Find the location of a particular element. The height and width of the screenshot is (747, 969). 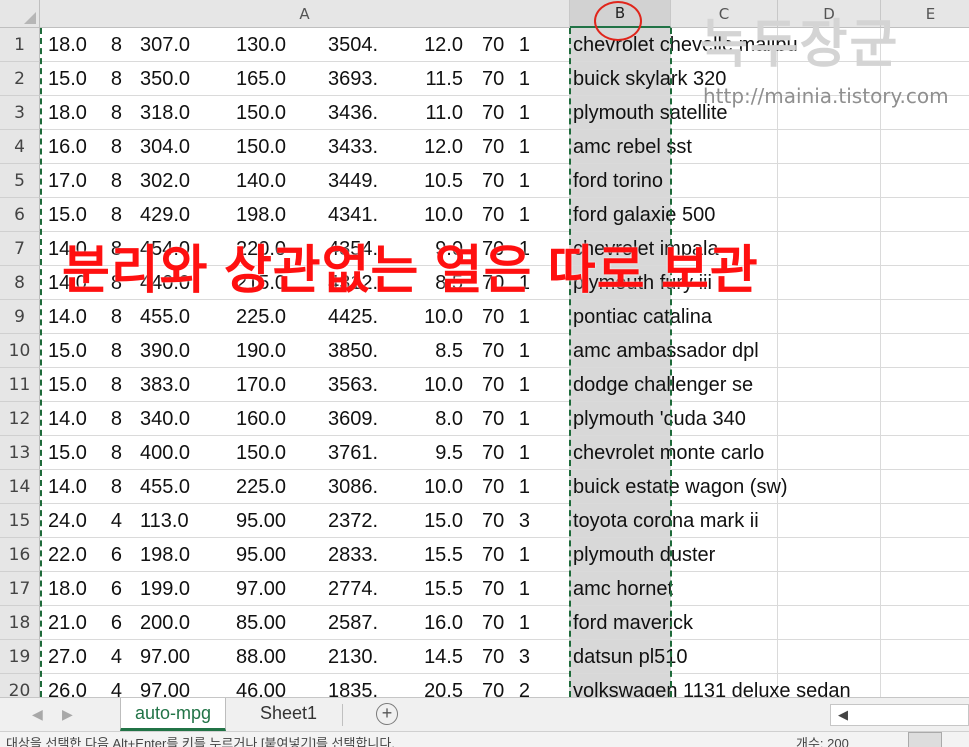

cell-mpg: 14.0 is located at coordinates (78, 418).